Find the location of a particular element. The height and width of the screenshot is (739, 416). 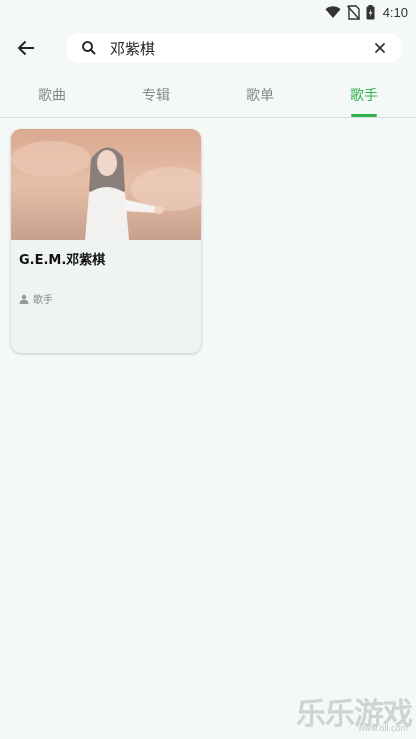

tab-songs: 歌曲 is located at coordinates (52, 98).